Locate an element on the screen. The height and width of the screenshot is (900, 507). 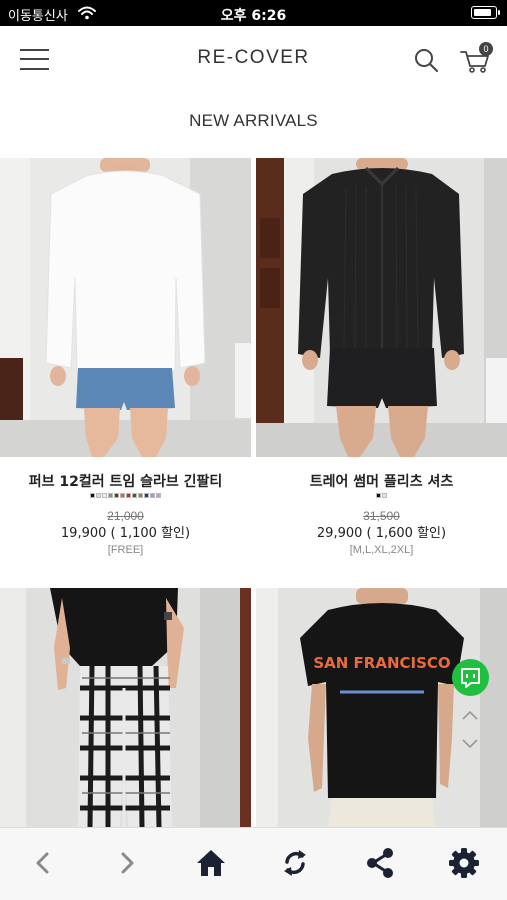
share-button is located at coordinates (380, 863).